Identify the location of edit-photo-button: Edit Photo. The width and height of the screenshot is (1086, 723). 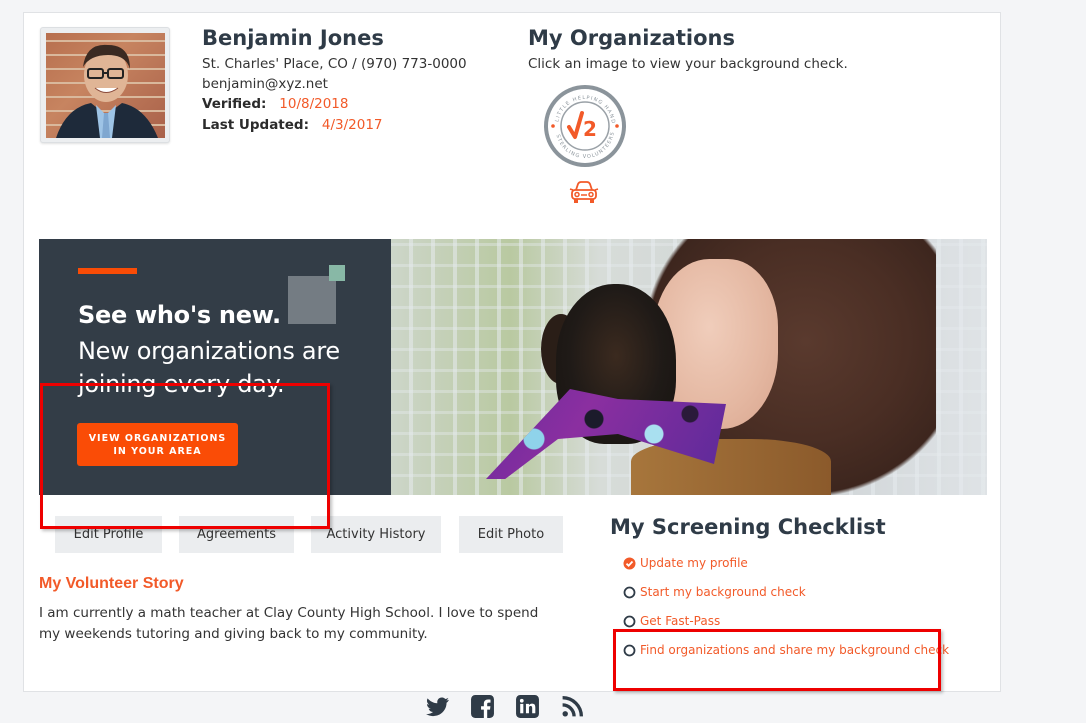
(511, 534).